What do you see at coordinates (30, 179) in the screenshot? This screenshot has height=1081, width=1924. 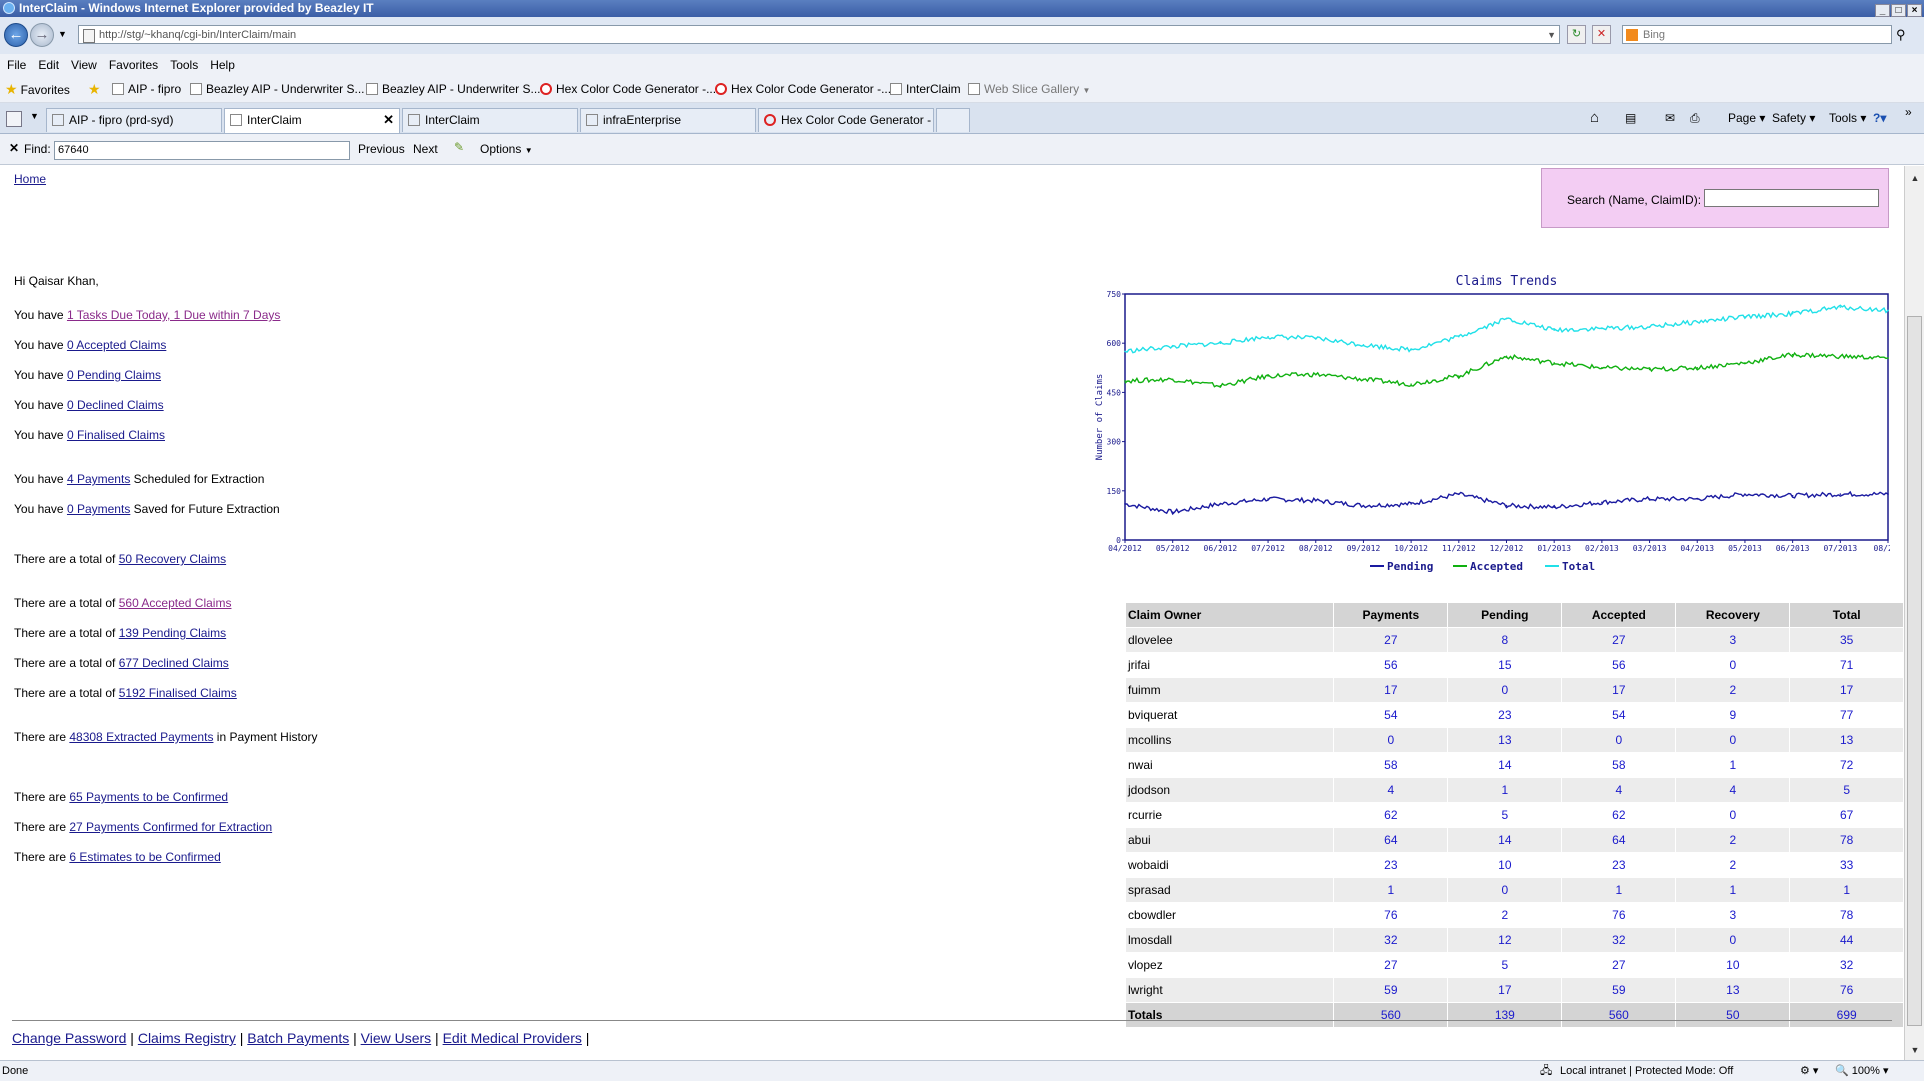 I see `home-link: Home` at bounding box center [30, 179].